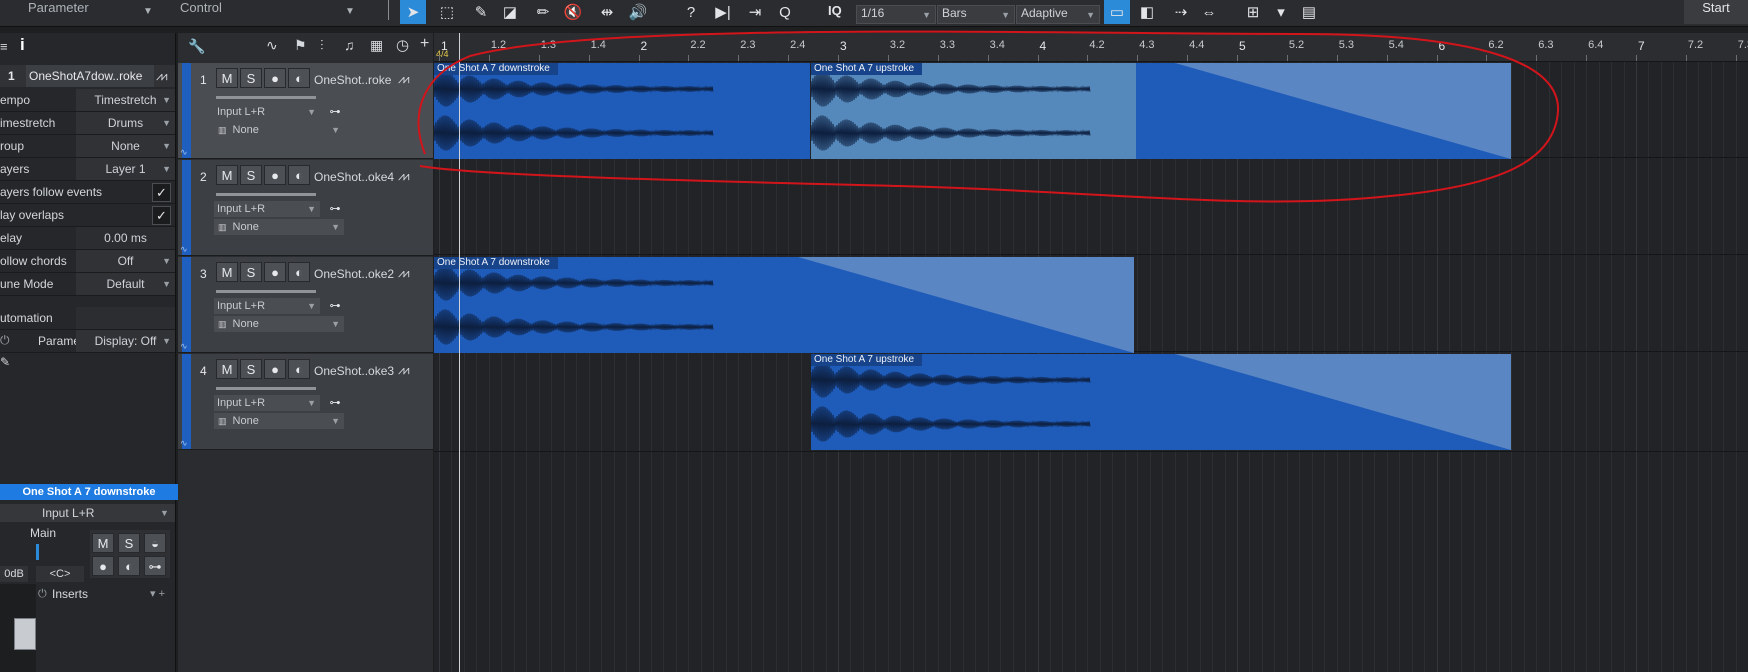 This screenshot has width=1748, height=672. Describe the element at coordinates (691, 12) in the screenshot. I see `help-icon: ?` at that location.